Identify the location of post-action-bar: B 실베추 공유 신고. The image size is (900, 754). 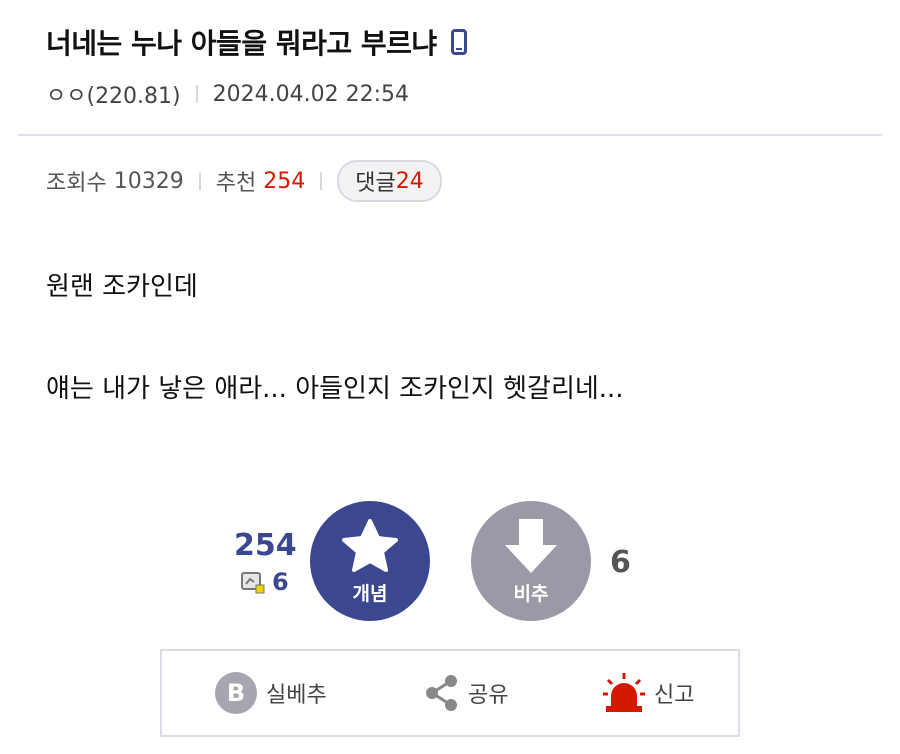
(450, 693).